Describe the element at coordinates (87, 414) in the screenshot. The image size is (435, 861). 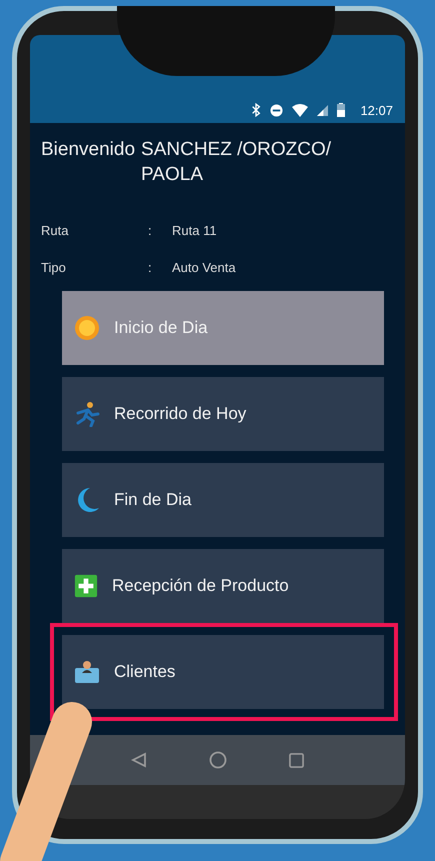
I see `runner-icon` at that location.